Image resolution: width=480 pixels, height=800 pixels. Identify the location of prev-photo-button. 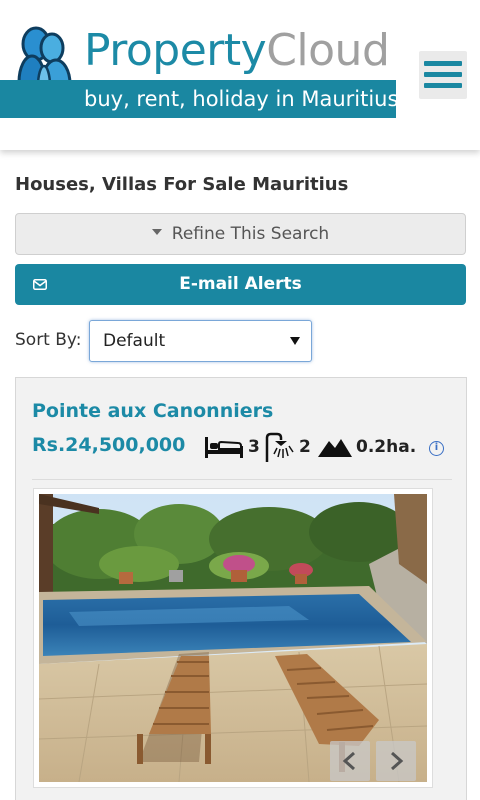
(350, 761).